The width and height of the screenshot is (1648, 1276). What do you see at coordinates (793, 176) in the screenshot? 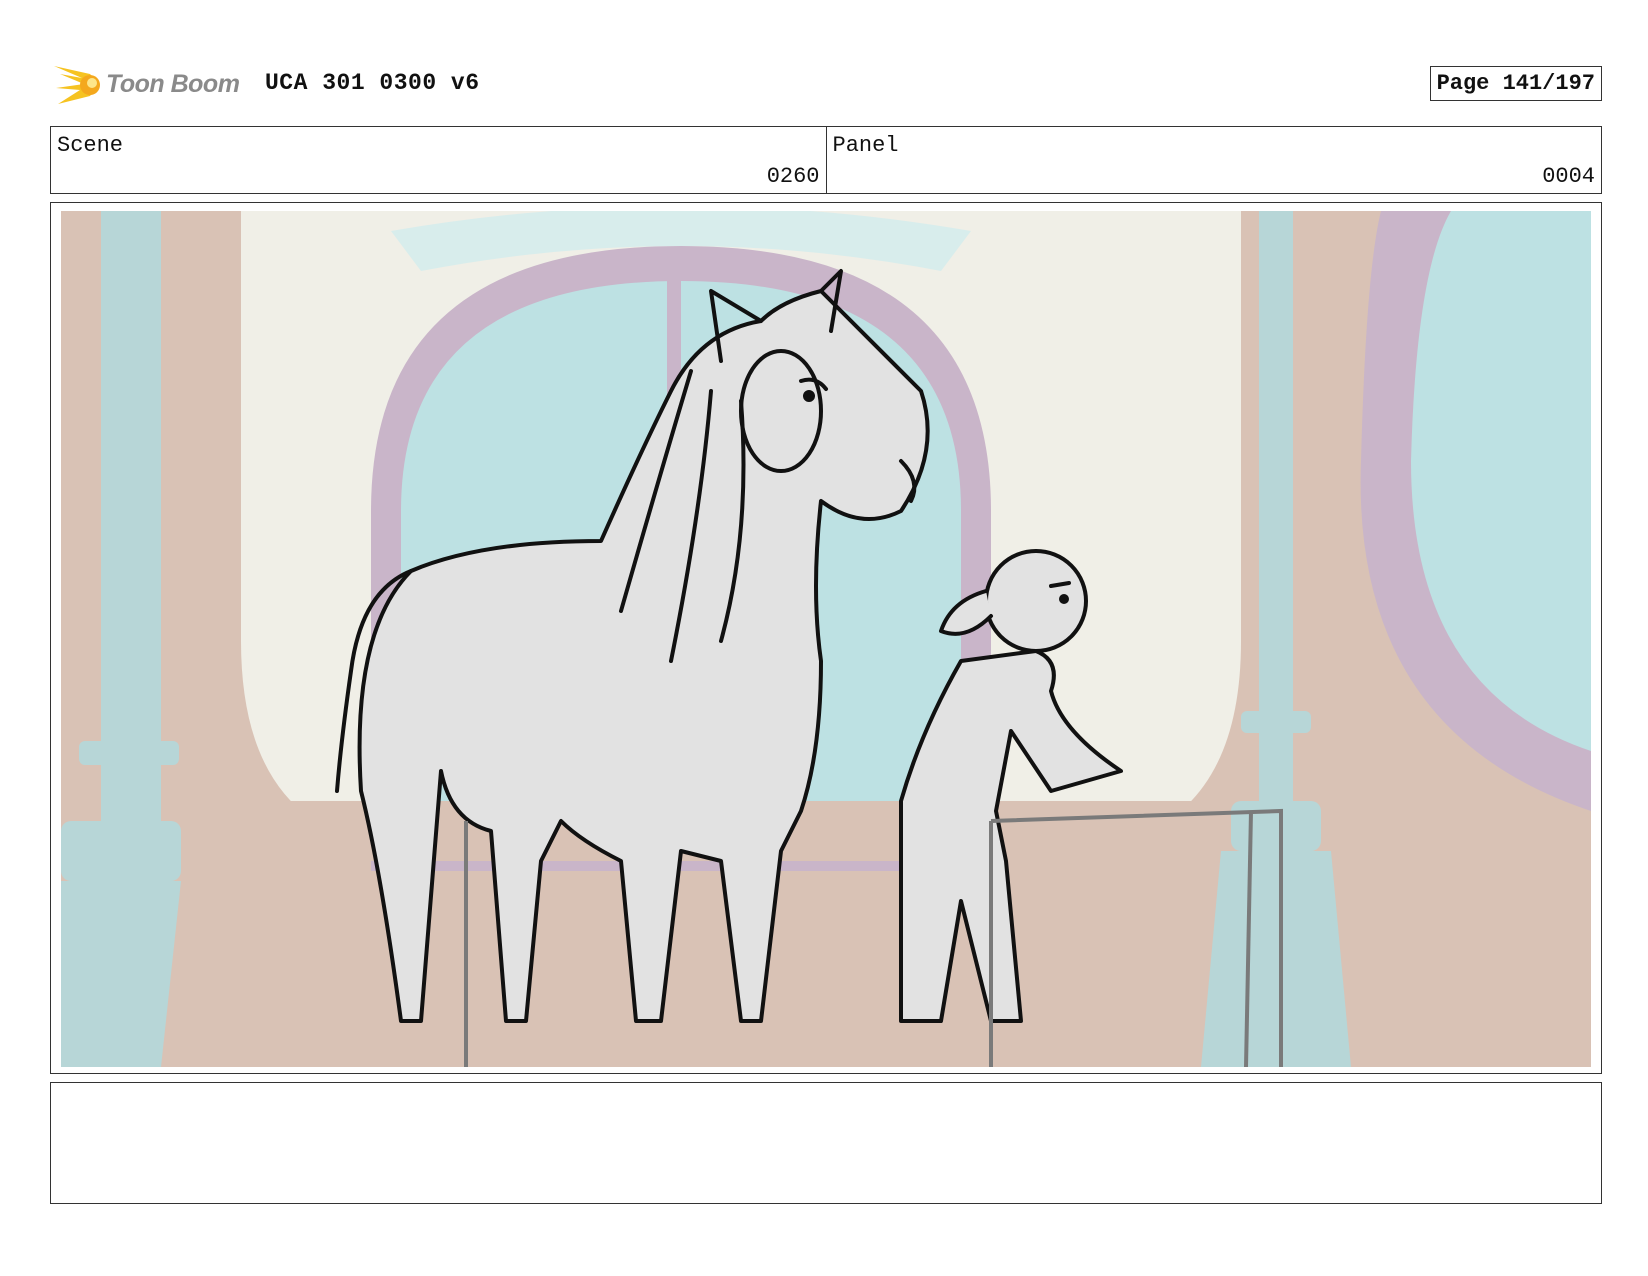
I see `scene-number: 0260` at bounding box center [793, 176].